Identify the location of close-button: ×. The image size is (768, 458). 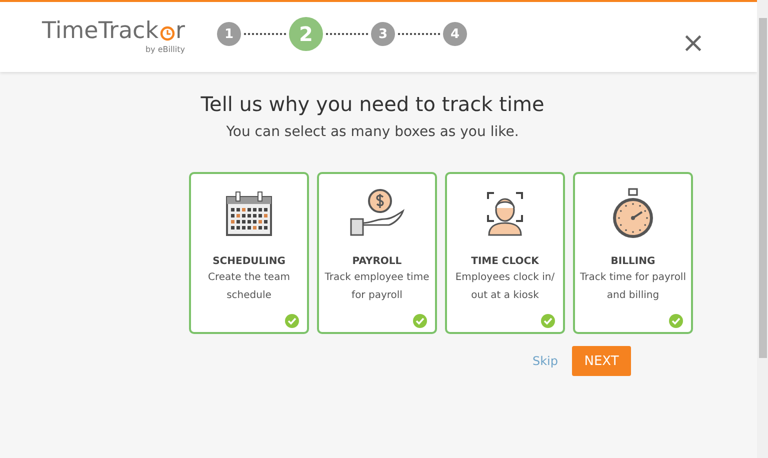
(693, 43).